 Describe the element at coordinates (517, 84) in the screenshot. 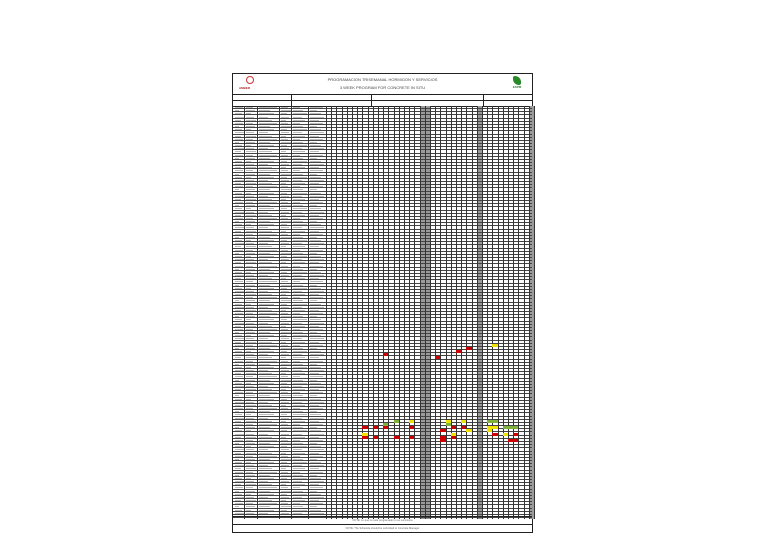

I see `client-logo: ESPM` at that location.